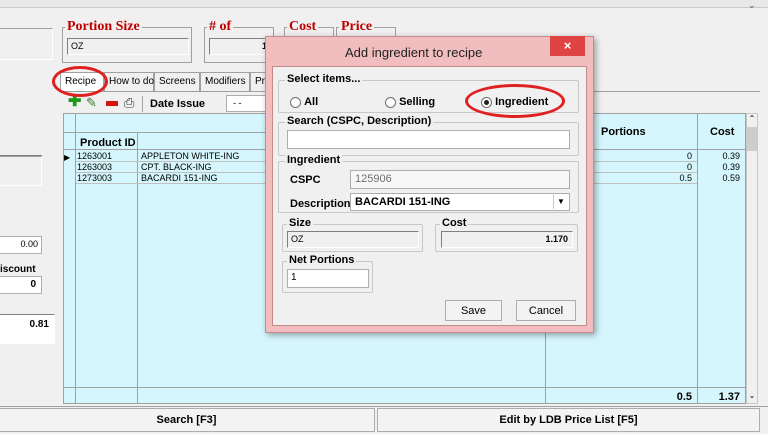 This screenshot has height=434, width=768. What do you see at coordinates (177, 82) in the screenshot?
I see `tab-screens: Screens` at bounding box center [177, 82].